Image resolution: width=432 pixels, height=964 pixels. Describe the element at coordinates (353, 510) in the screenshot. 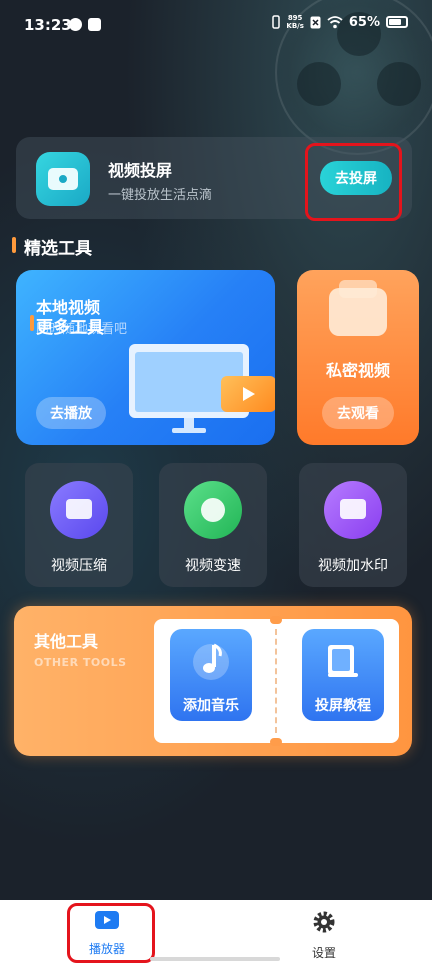

I see `watermark-icon` at that location.